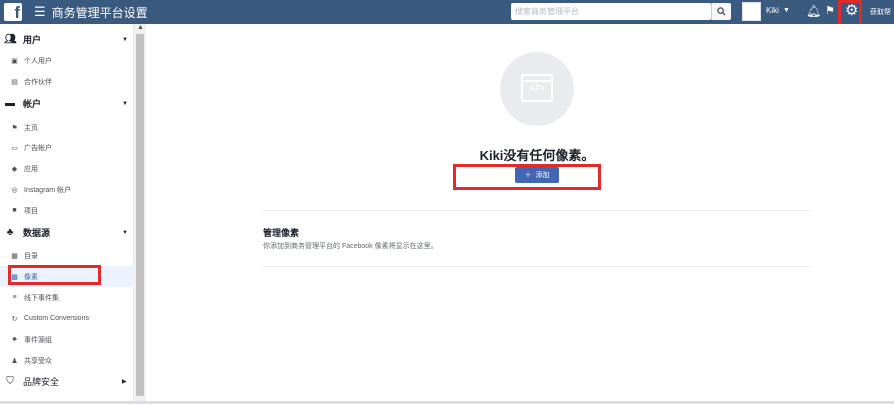 Image resolution: width=894 pixels, height=404 pixels. I want to click on sidebar-item-catalogs: ▦ 目录, so click(67, 255).